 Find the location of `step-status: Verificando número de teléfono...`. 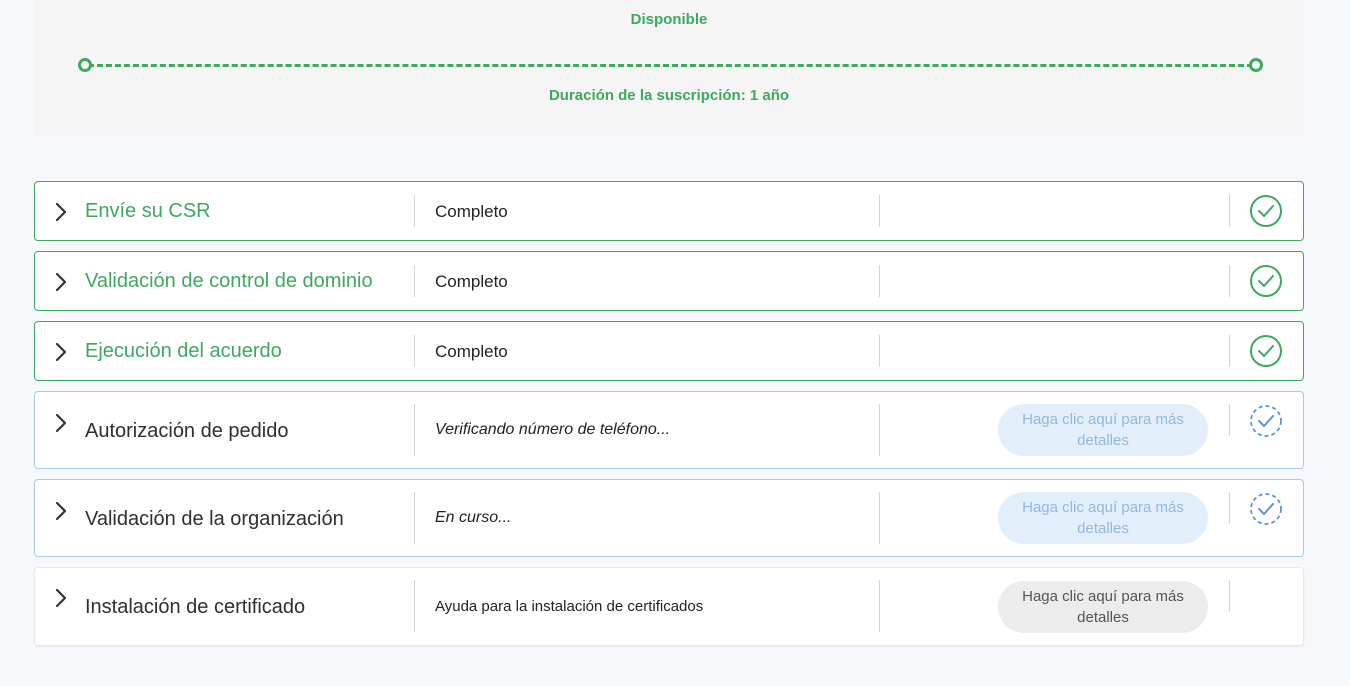

step-status: Verificando número de teléfono... is located at coordinates (553, 429).